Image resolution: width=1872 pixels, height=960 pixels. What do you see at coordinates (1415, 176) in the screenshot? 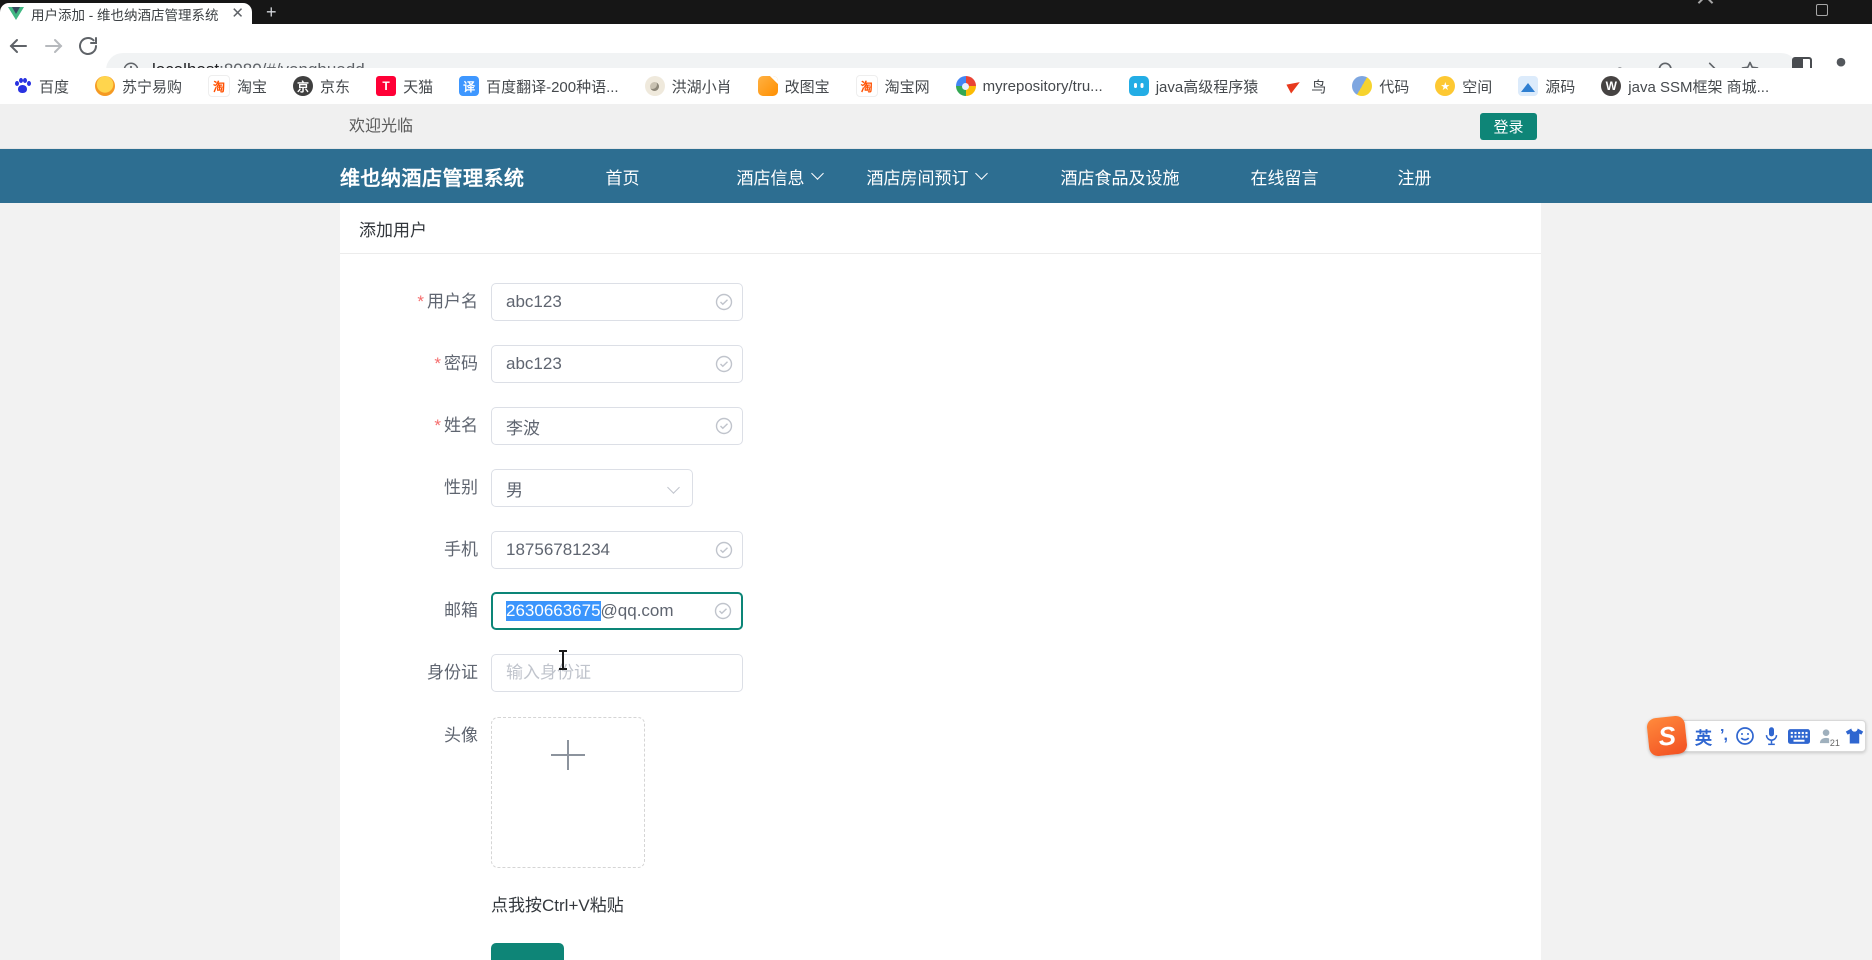
I see `nav-item: 注册` at bounding box center [1415, 176].